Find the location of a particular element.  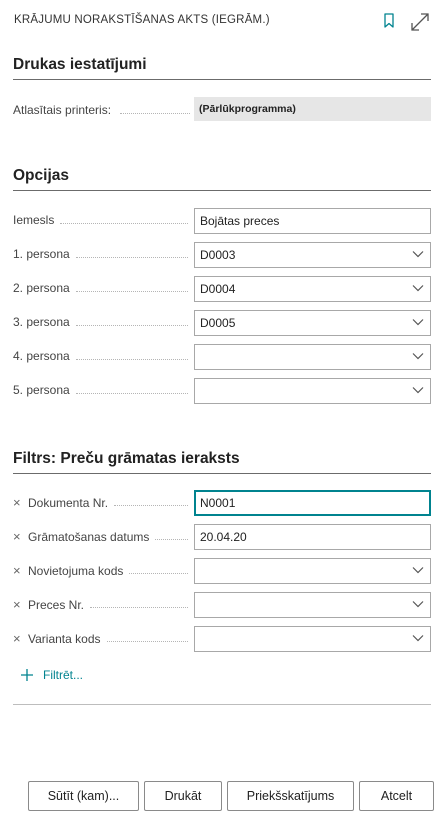

field-label: 2. persona is located at coordinates (41, 288).